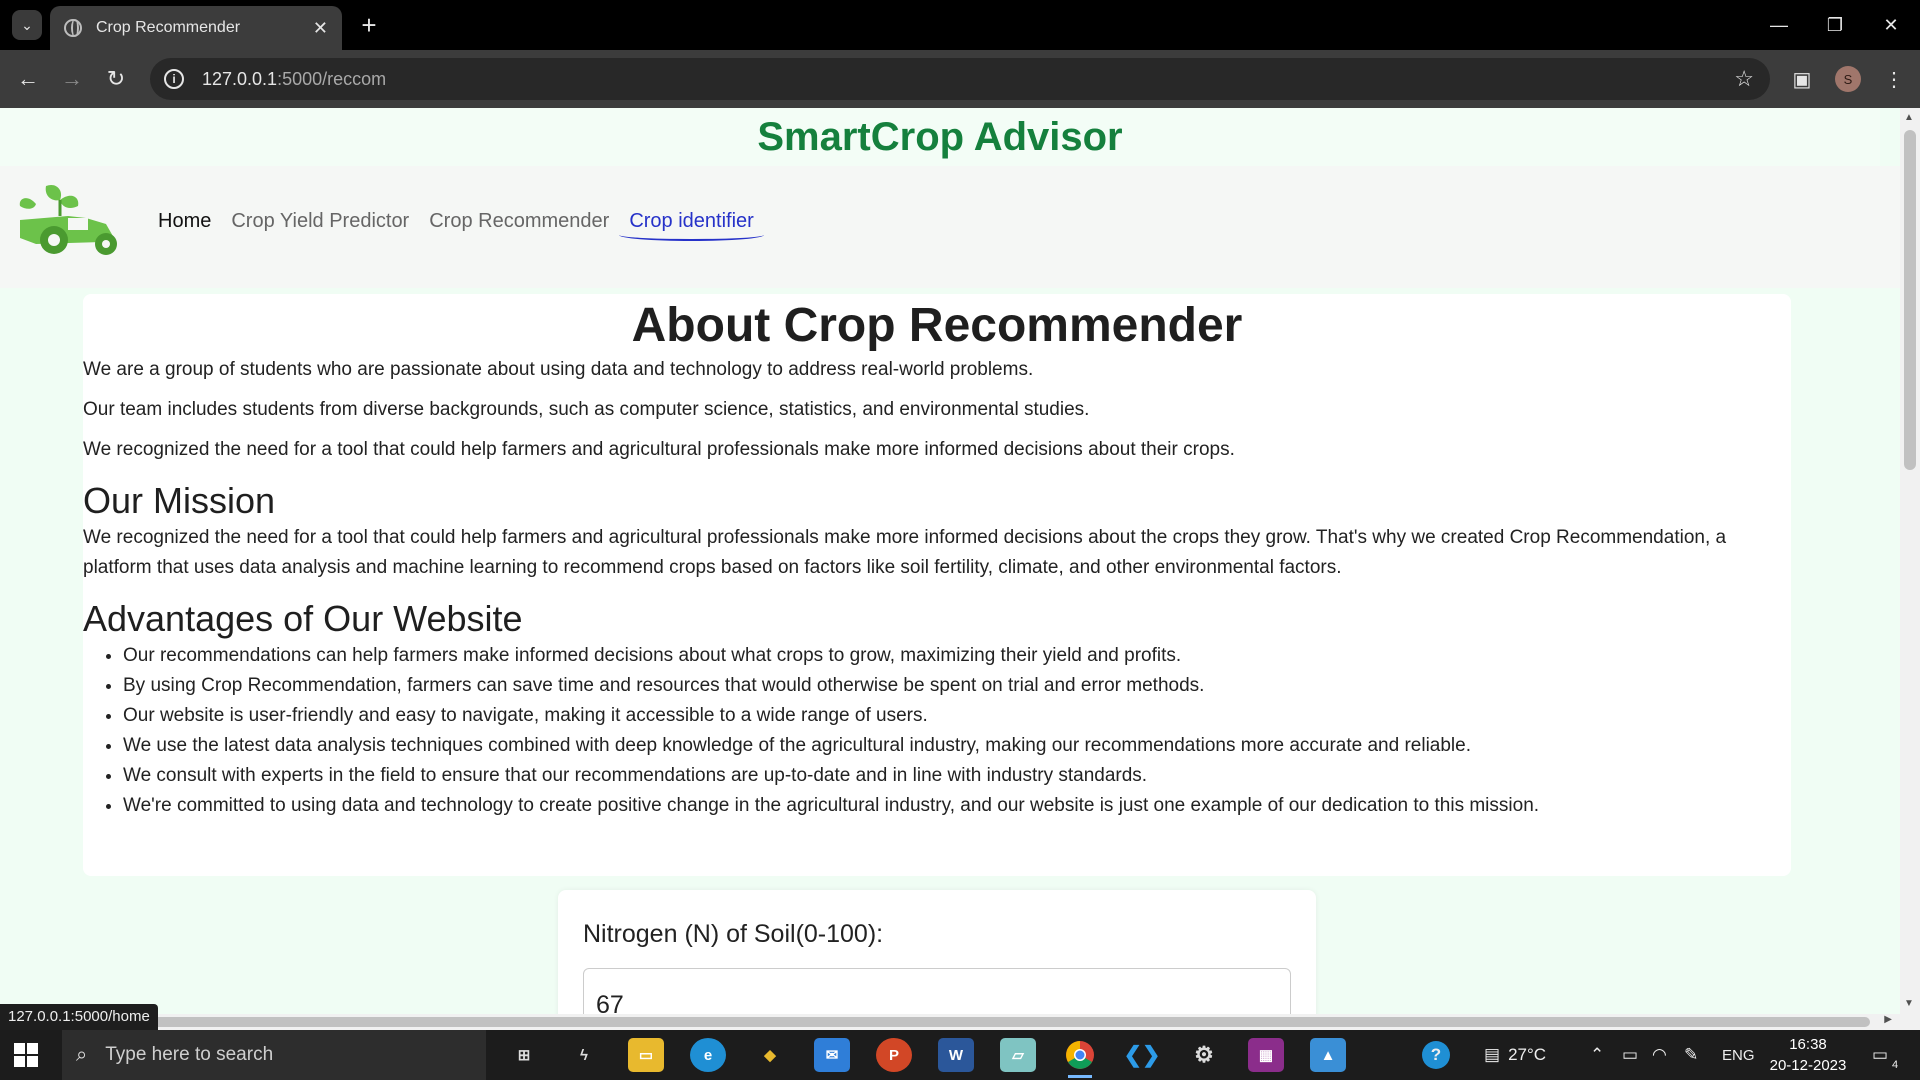 The width and height of the screenshot is (1920, 1080). I want to click on tools-app-icon: ◆, so click(770, 1055).